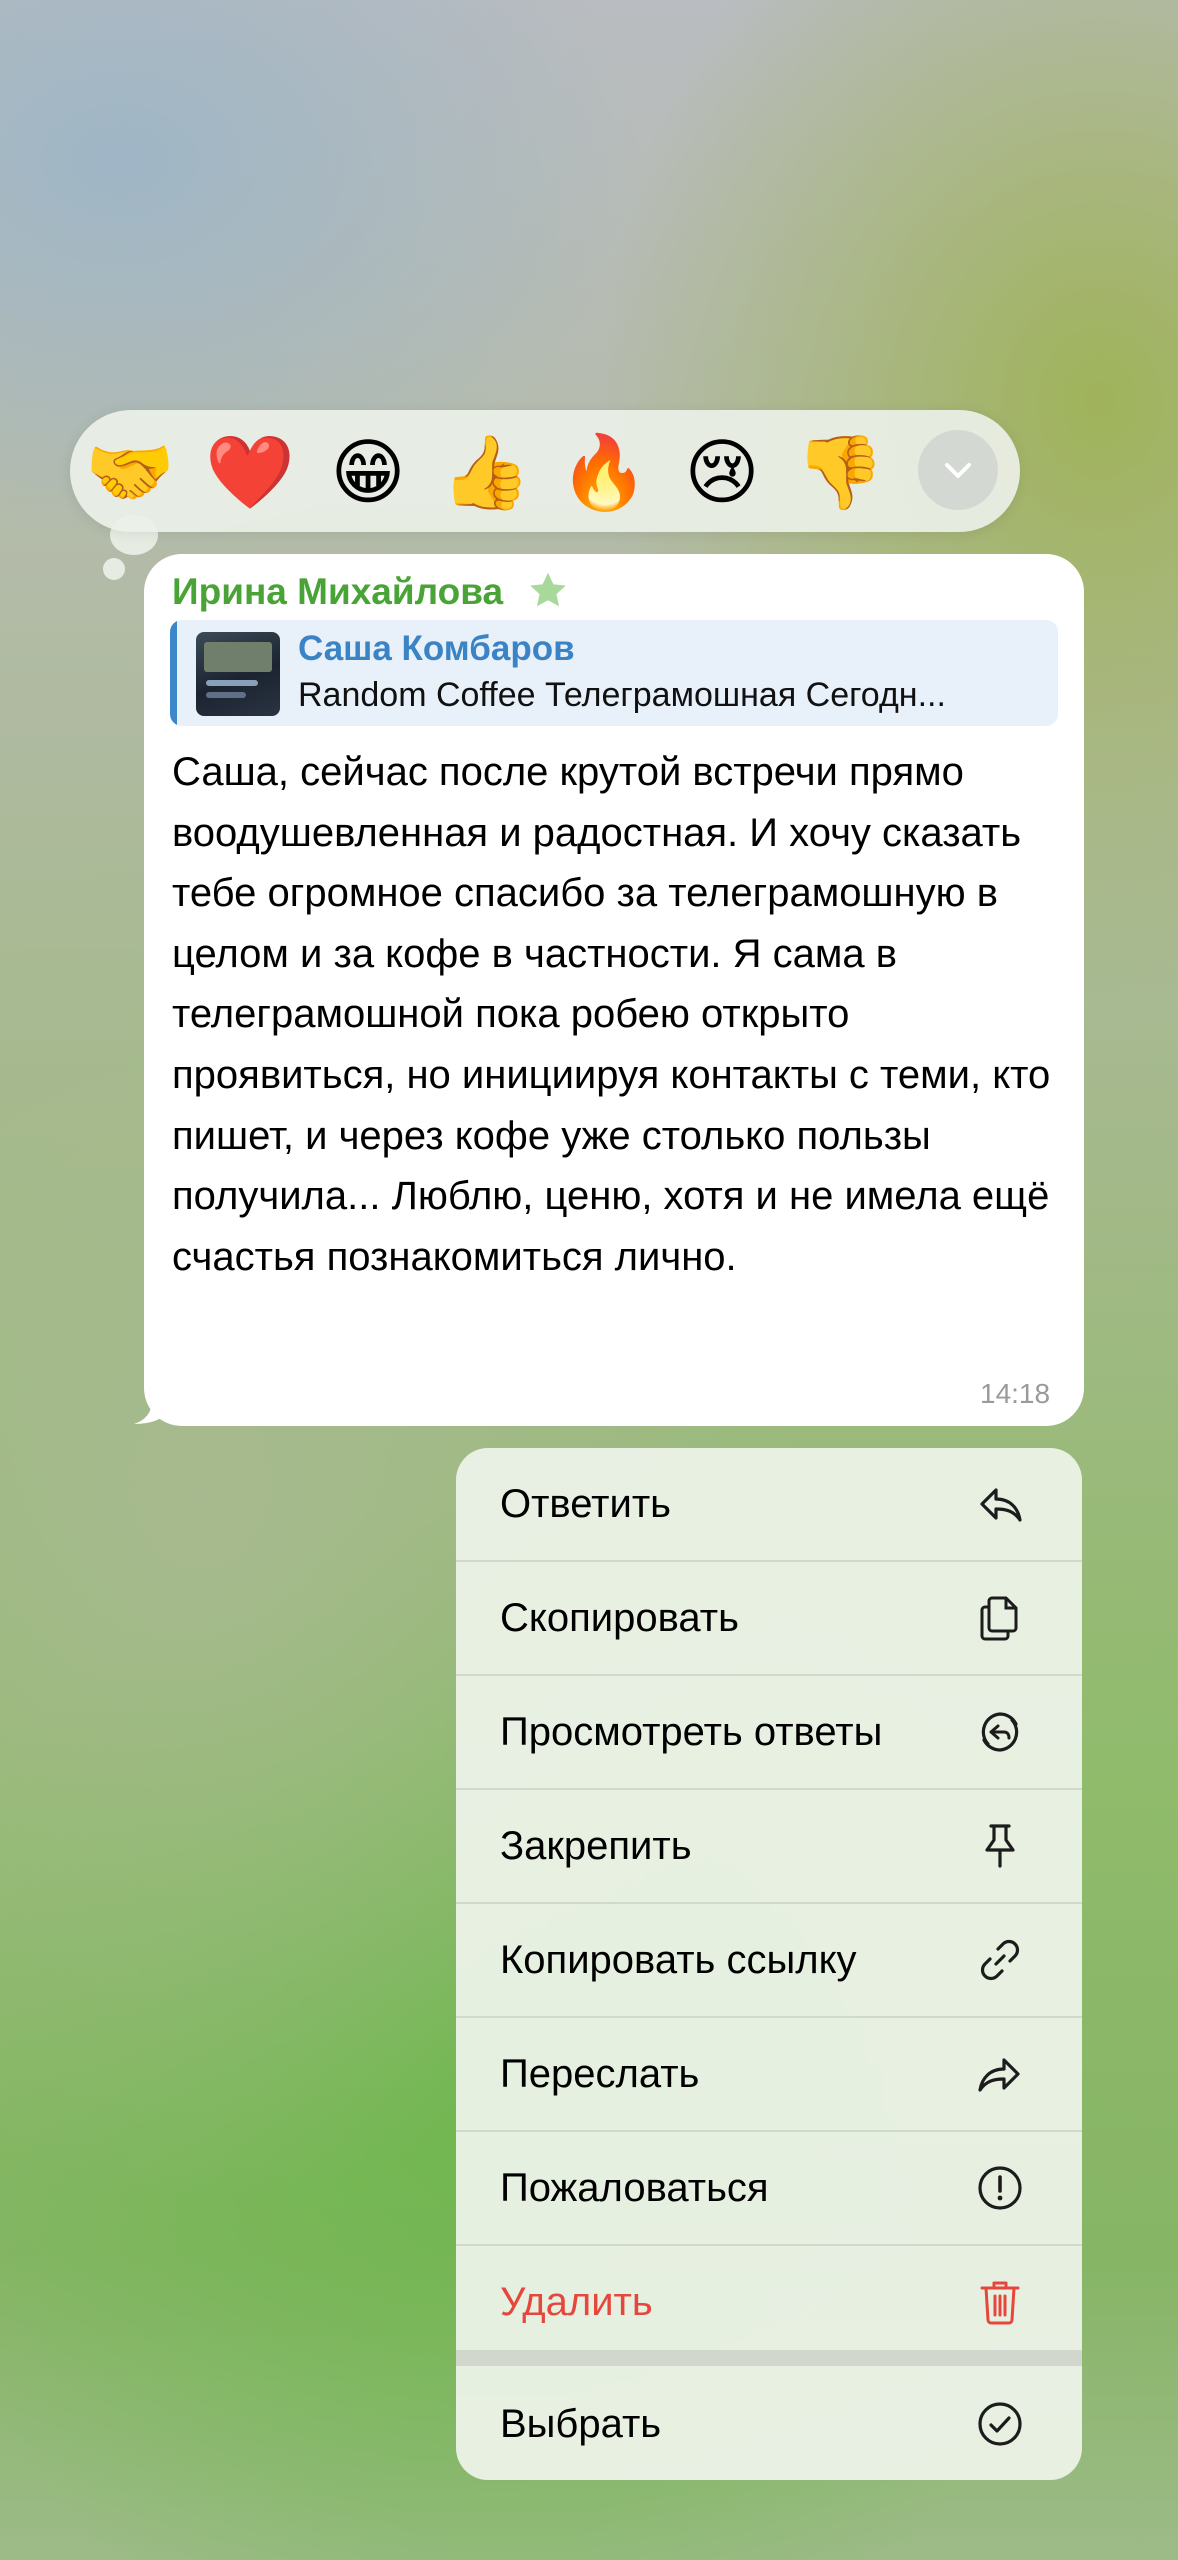 This screenshot has width=1178, height=2560. Describe the element at coordinates (619, 1618) in the screenshot. I see `menu-item-label: Скопировать` at that location.